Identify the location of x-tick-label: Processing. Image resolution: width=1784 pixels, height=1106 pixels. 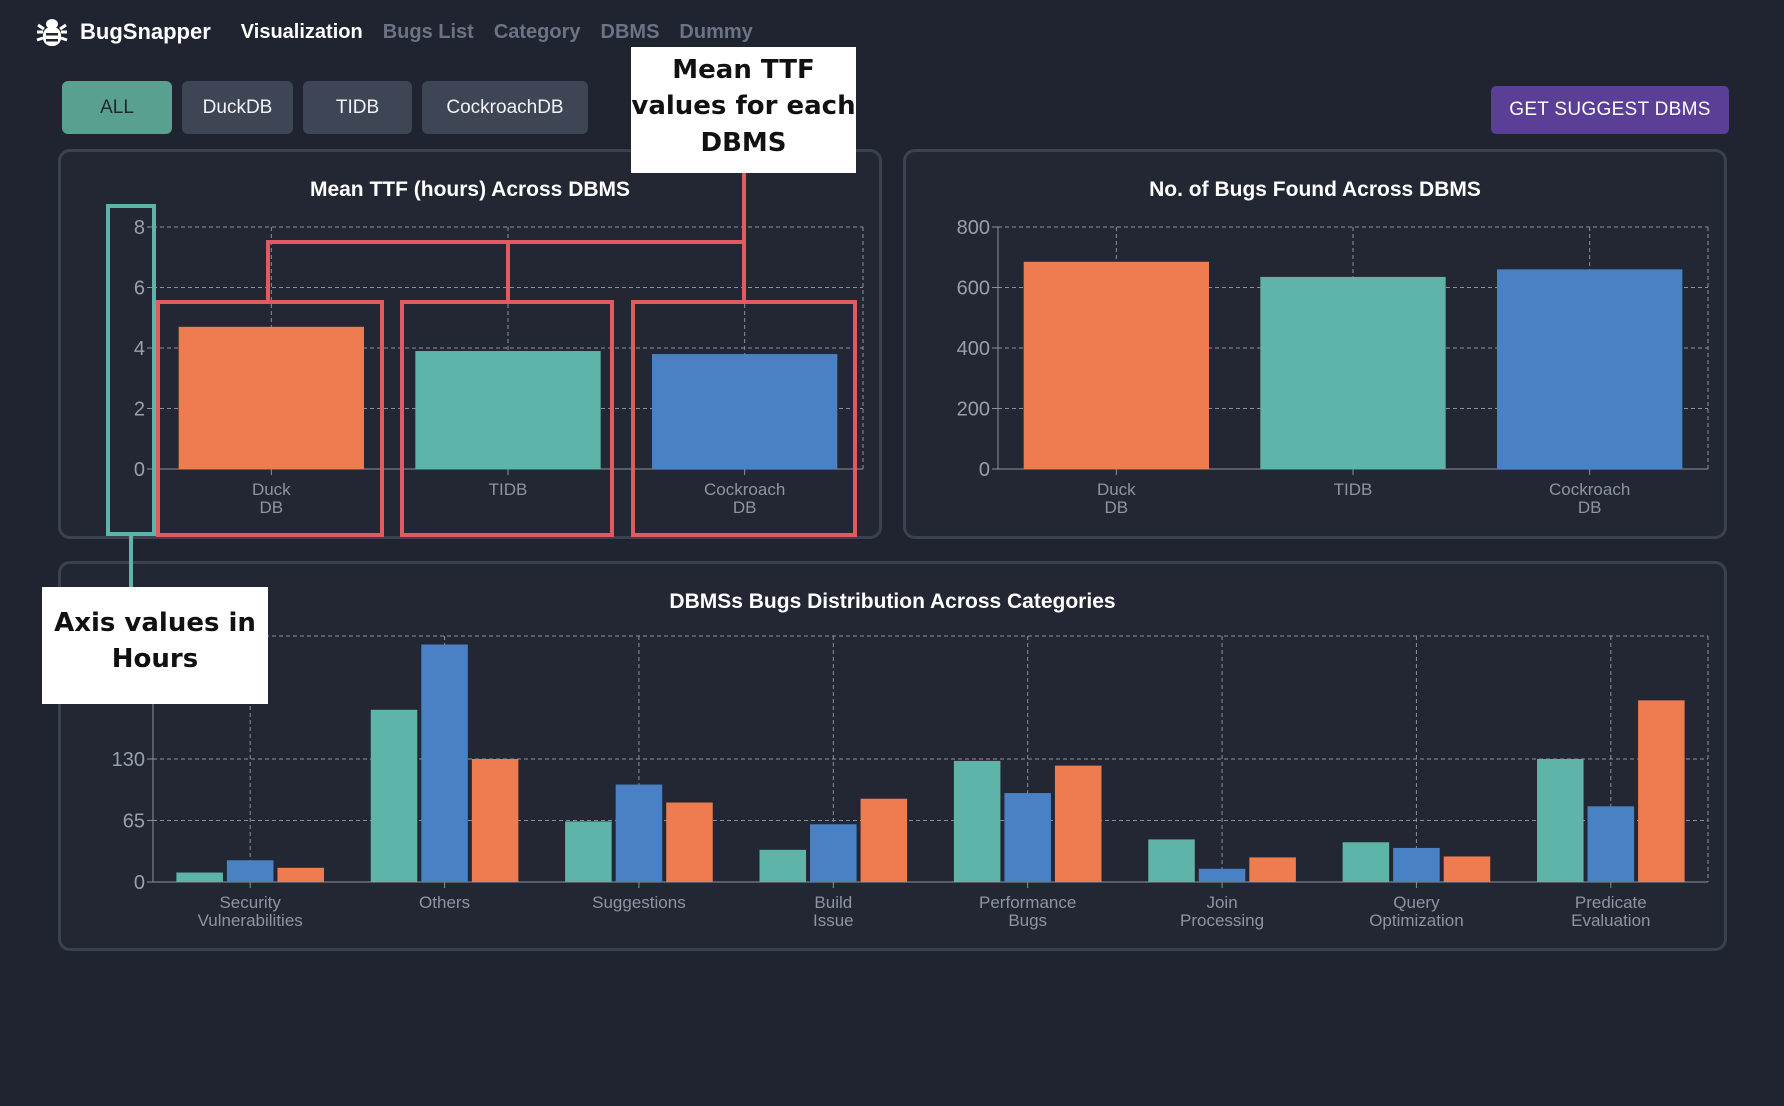
(1222, 920).